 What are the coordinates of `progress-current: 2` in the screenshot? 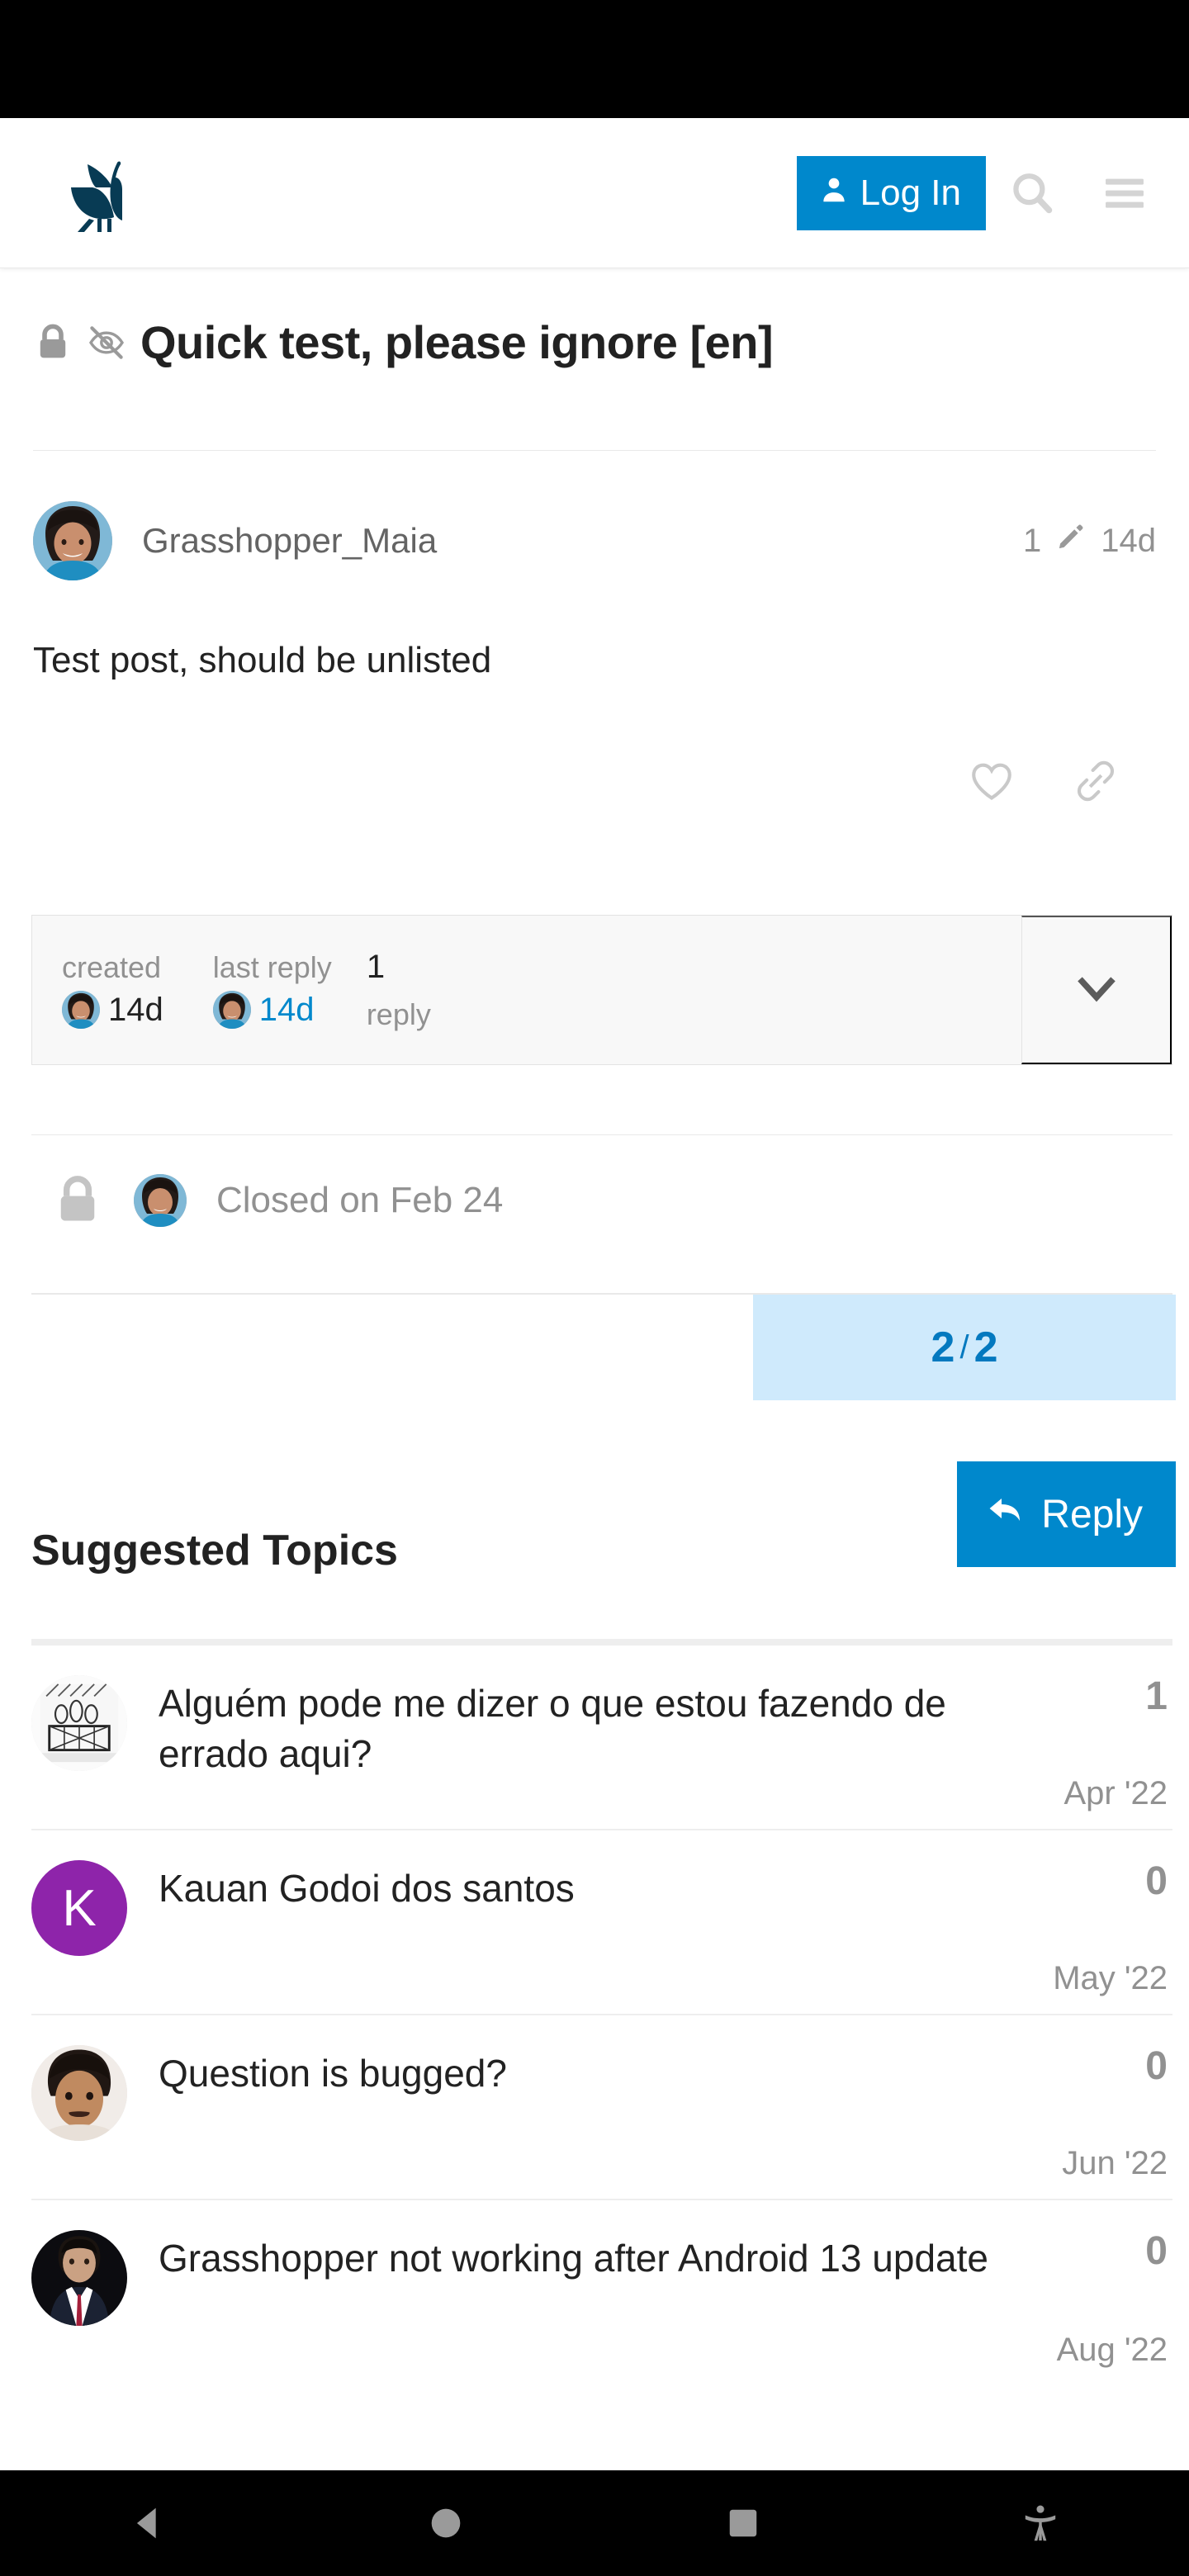 It's located at (943, 1347).